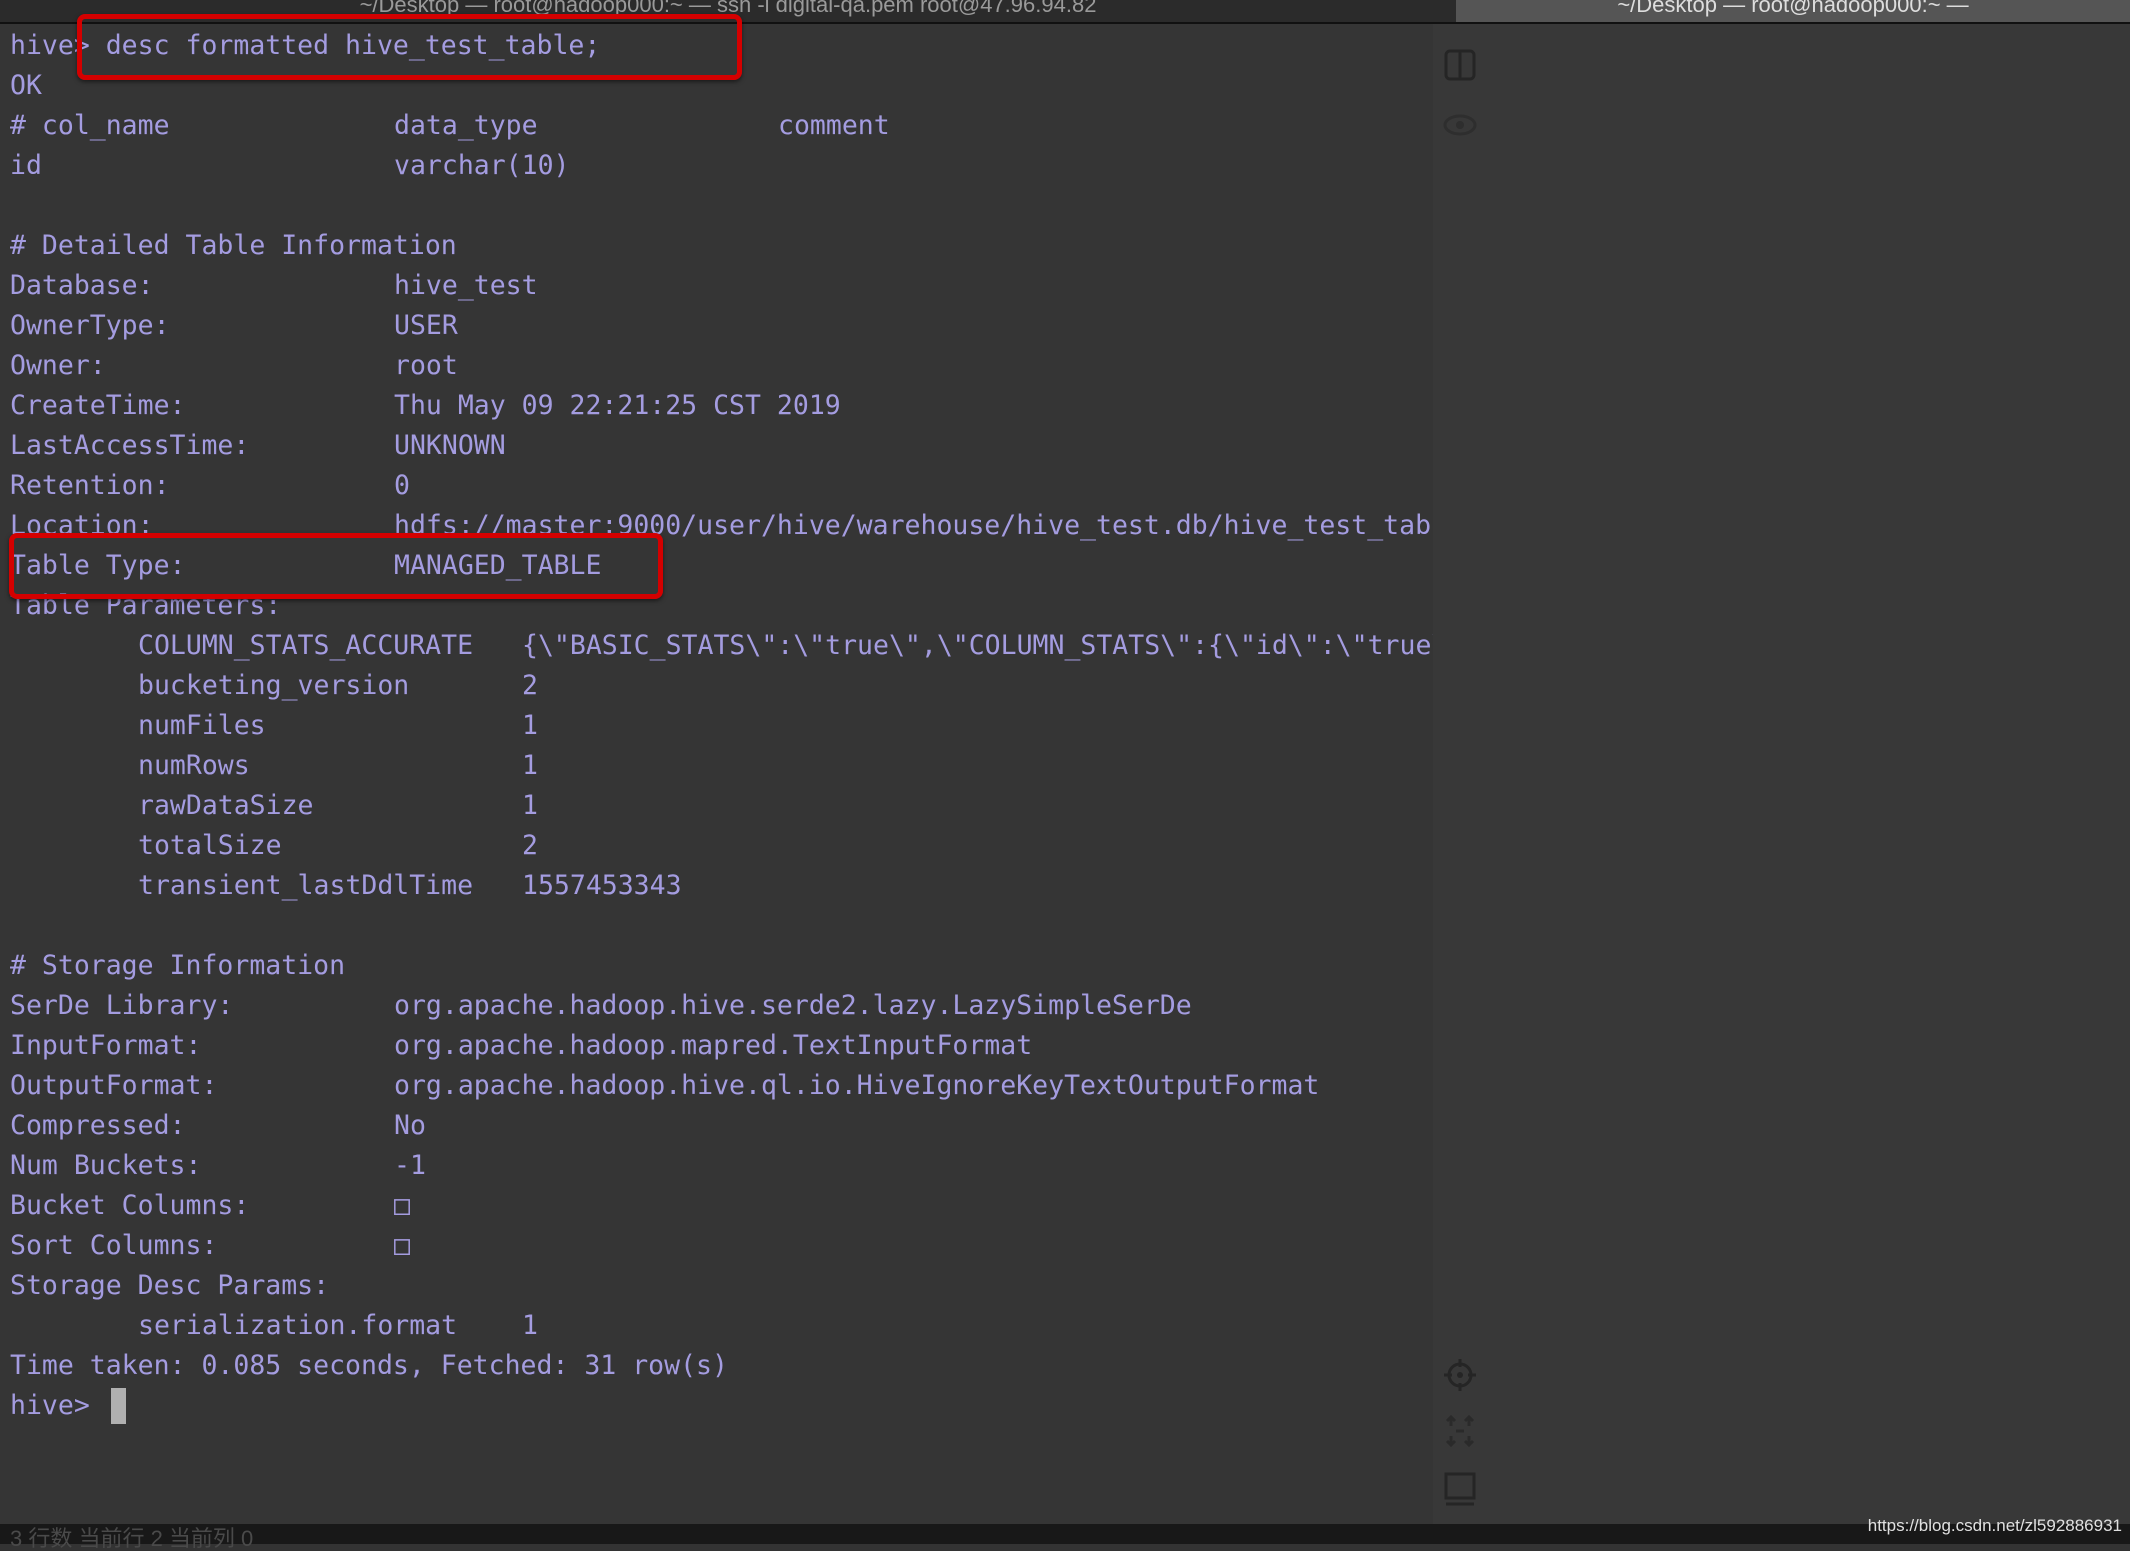 The width and height of the screenshot is (2130, 1551). Describe the element at coordinates (715, 1246) in the screenshot. I see `terminal-line: Sort Columns: □` at that location.